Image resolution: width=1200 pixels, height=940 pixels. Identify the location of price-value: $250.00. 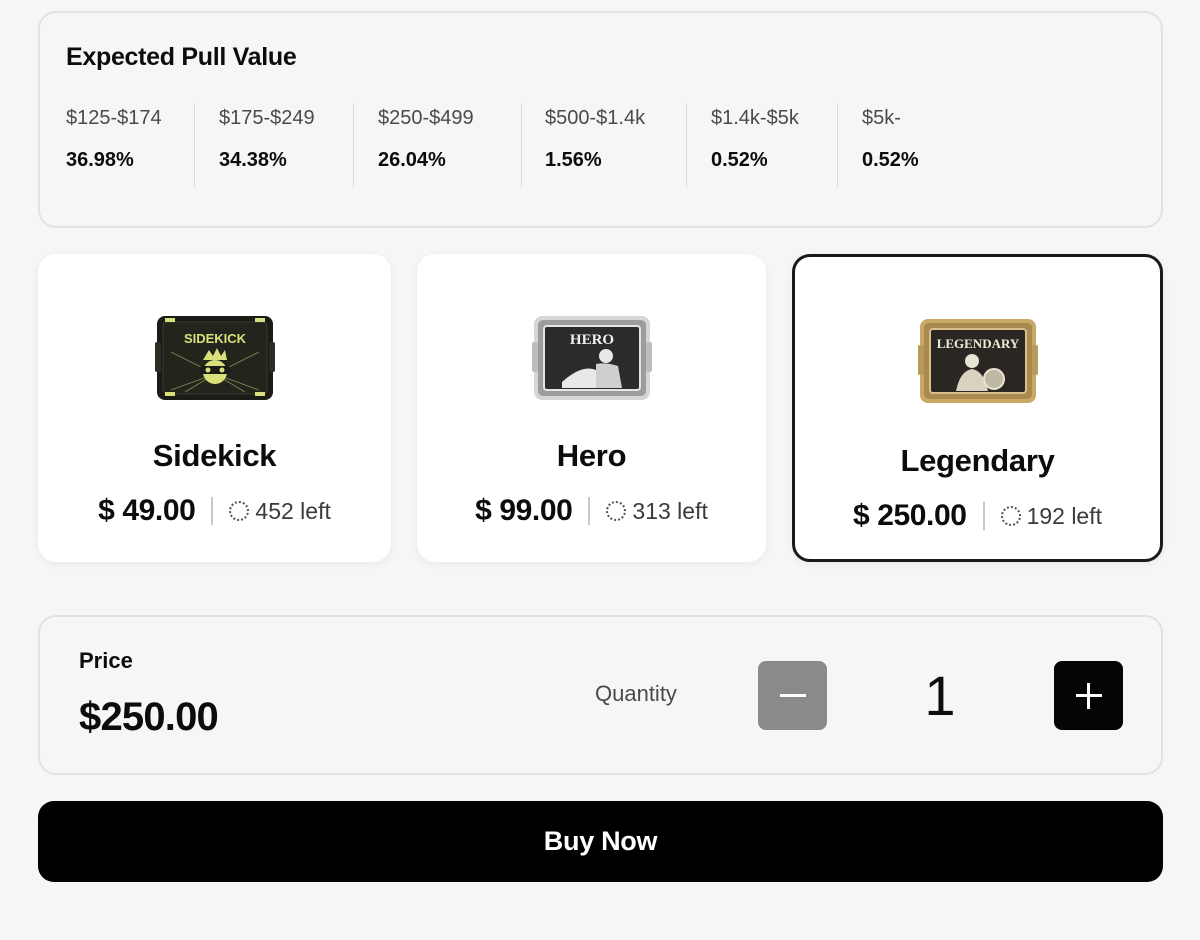
(149, 717).